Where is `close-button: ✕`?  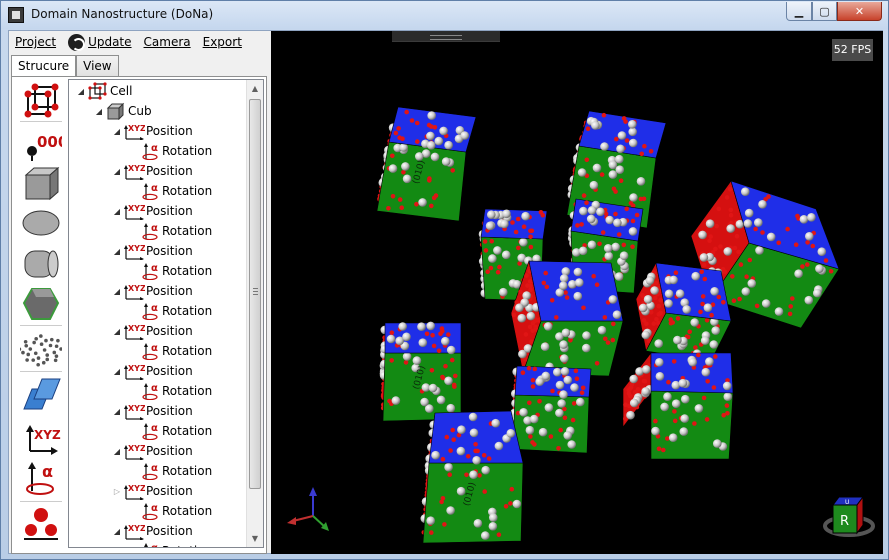 close-button: ✕ is located at coordinates (859, 11).